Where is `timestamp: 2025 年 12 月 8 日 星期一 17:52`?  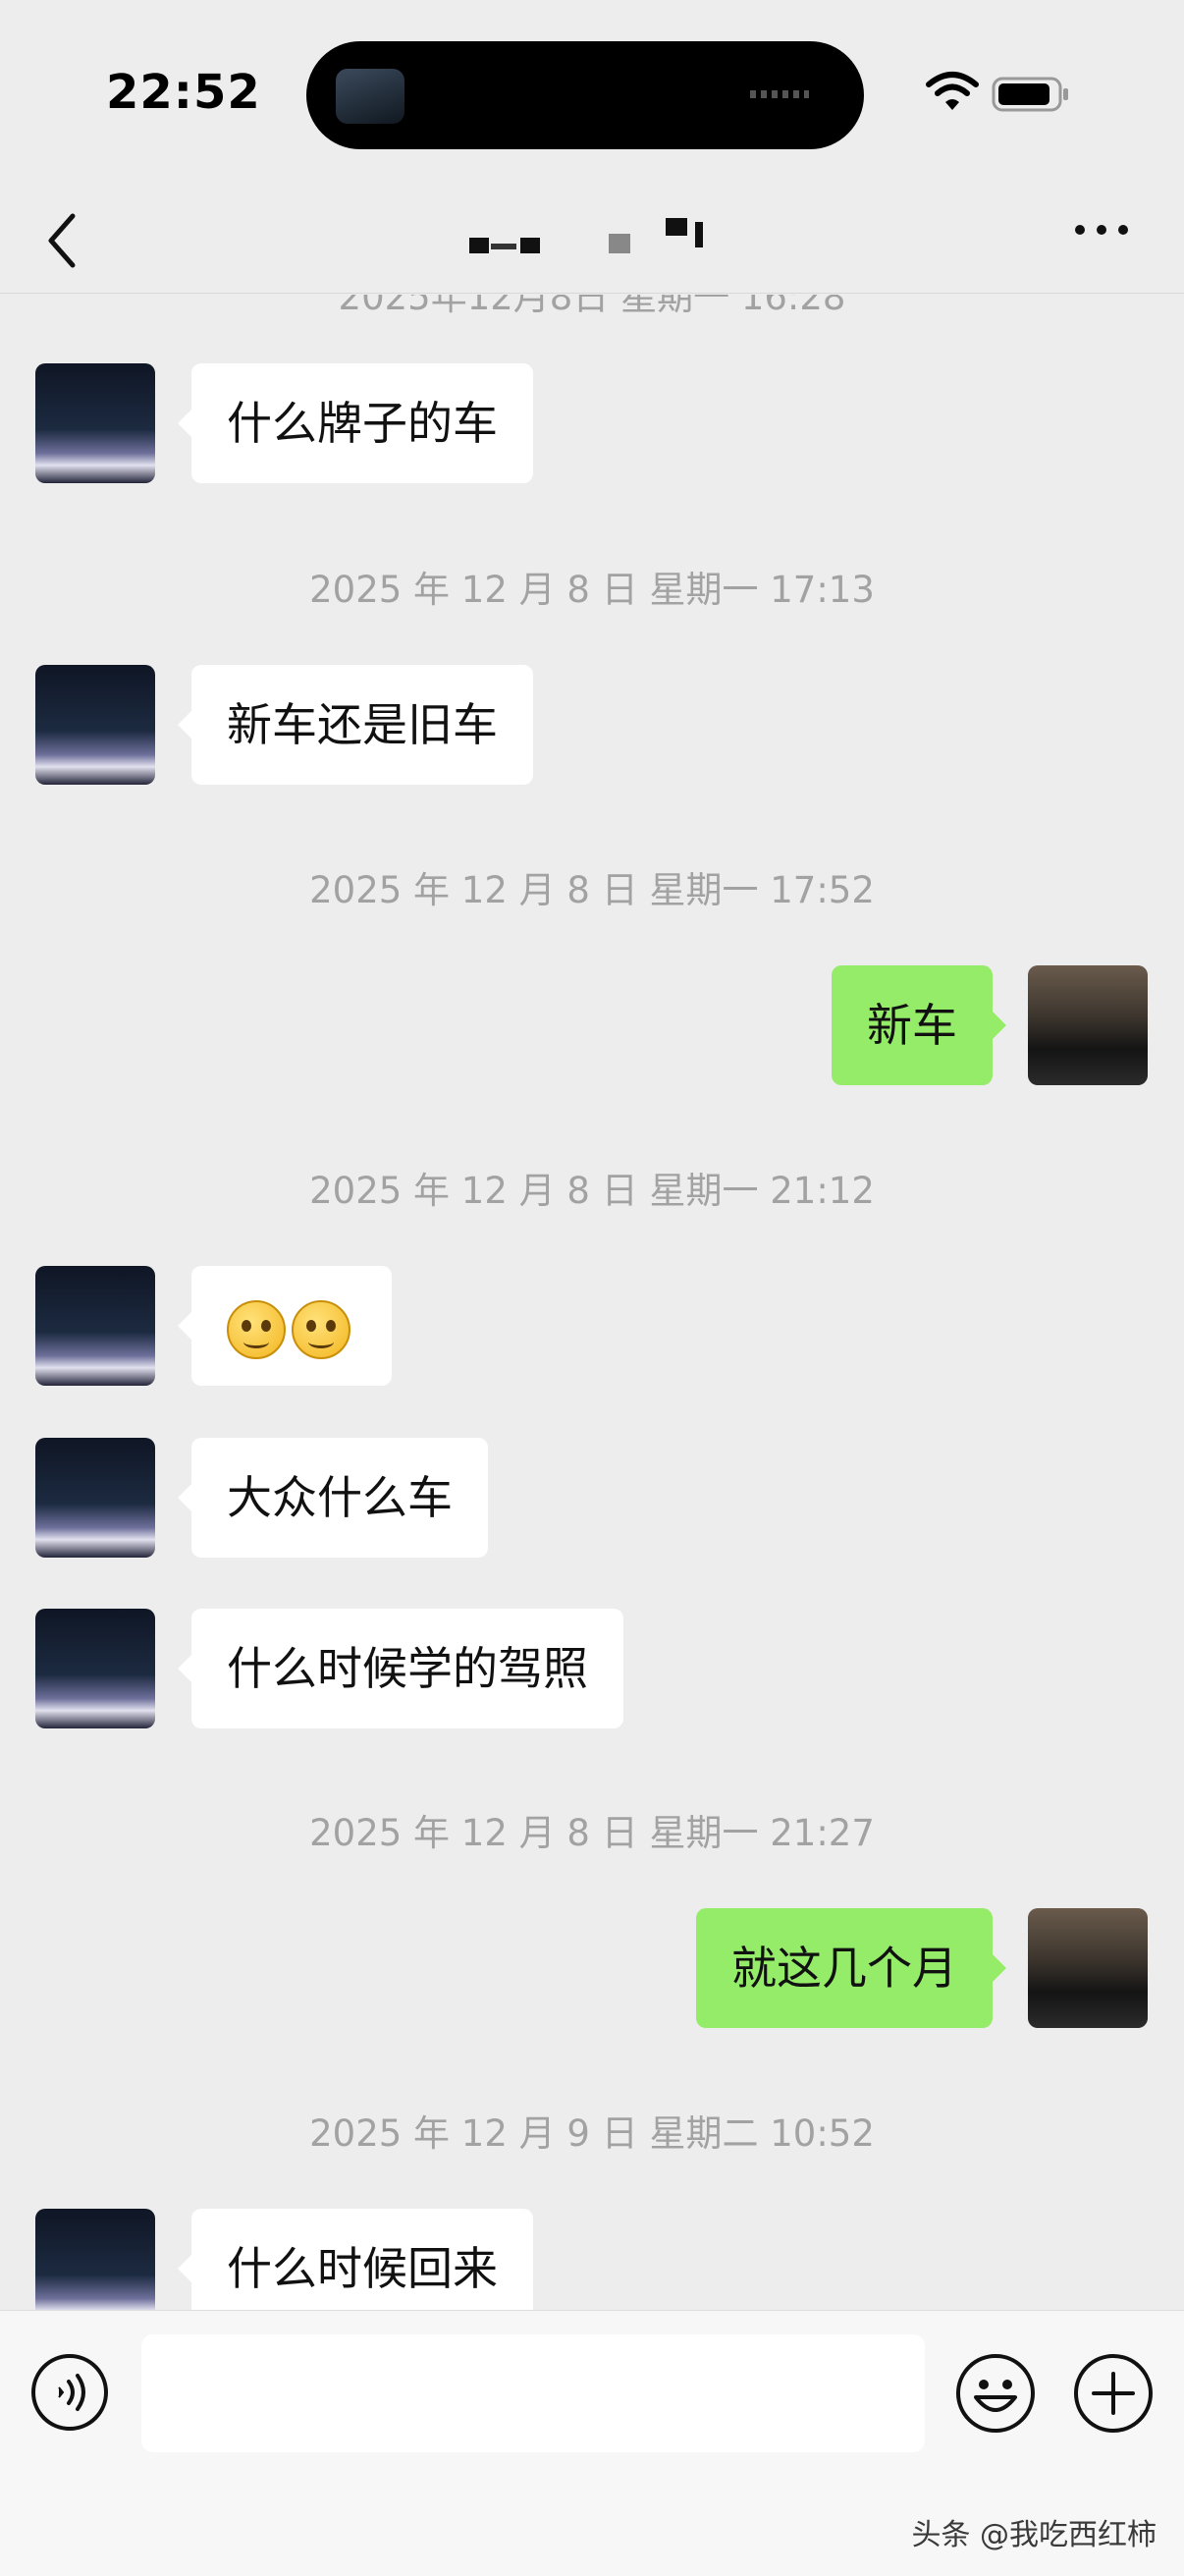
timestamp: 2025 年 12 月 8 日 星期一 17:52 is located at coordinates (592, 890).